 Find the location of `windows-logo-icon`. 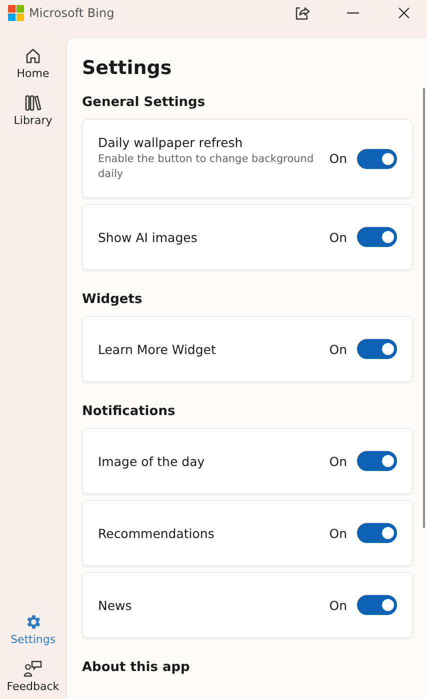

windows-logo-icon is located at coordinates (16, 12).